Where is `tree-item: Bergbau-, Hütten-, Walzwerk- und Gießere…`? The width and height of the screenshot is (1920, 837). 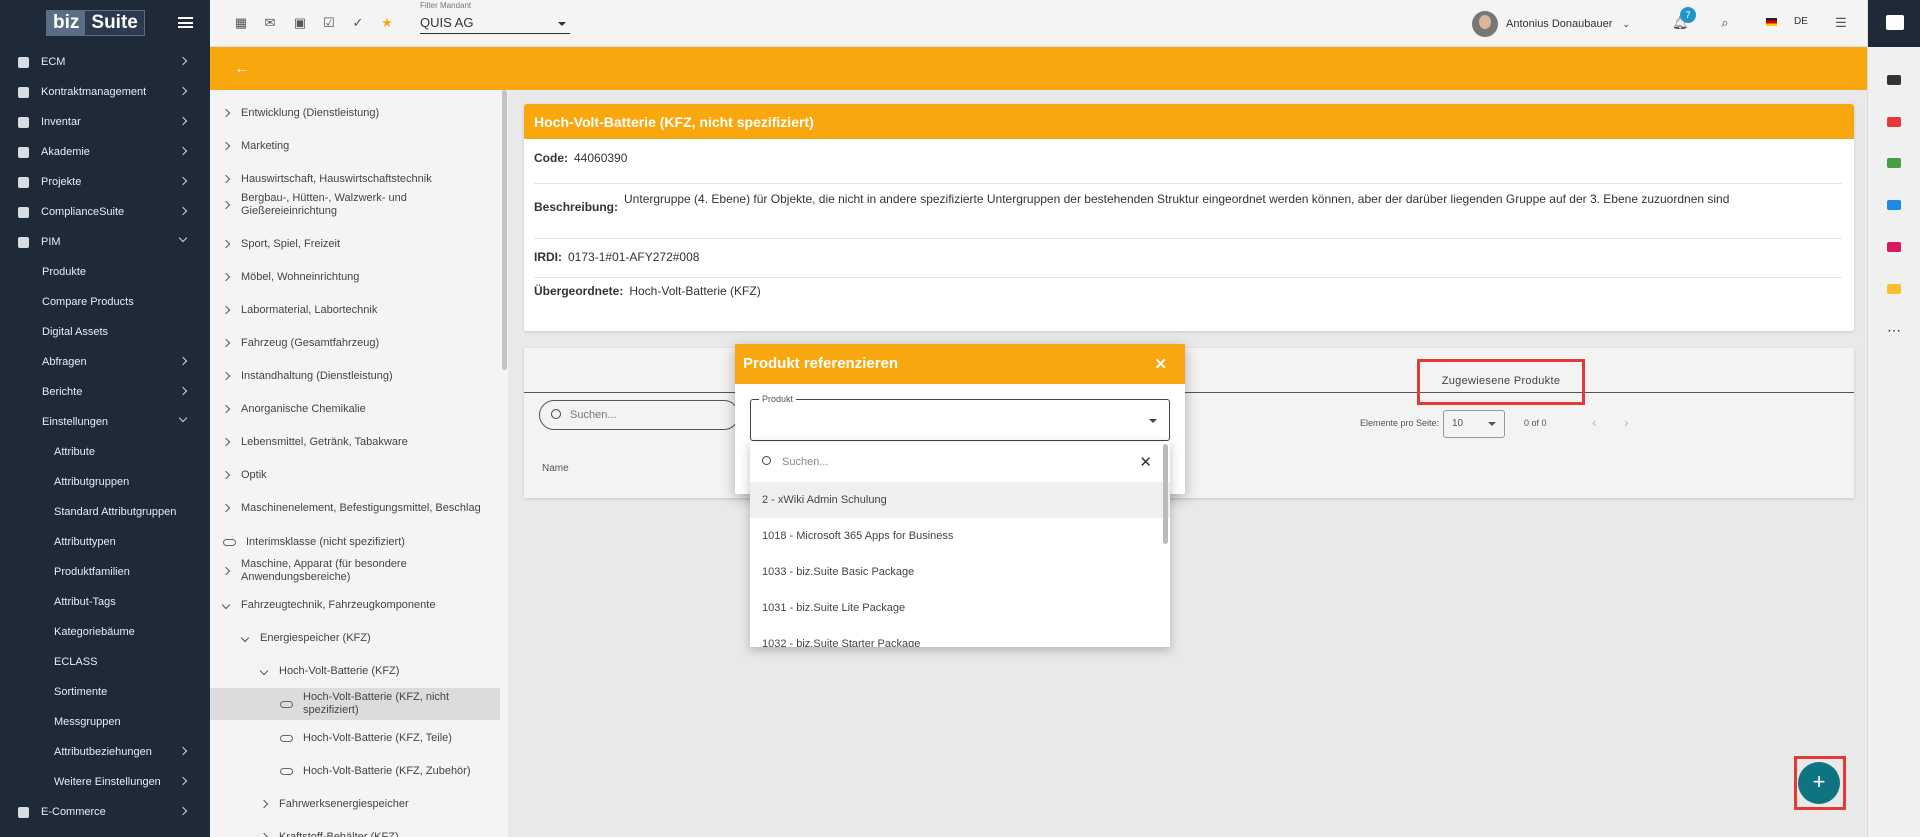 tree-item: Bergbau-, Hütten-, Walzwerk- und Gießere… is located at coordinates (355, 205).